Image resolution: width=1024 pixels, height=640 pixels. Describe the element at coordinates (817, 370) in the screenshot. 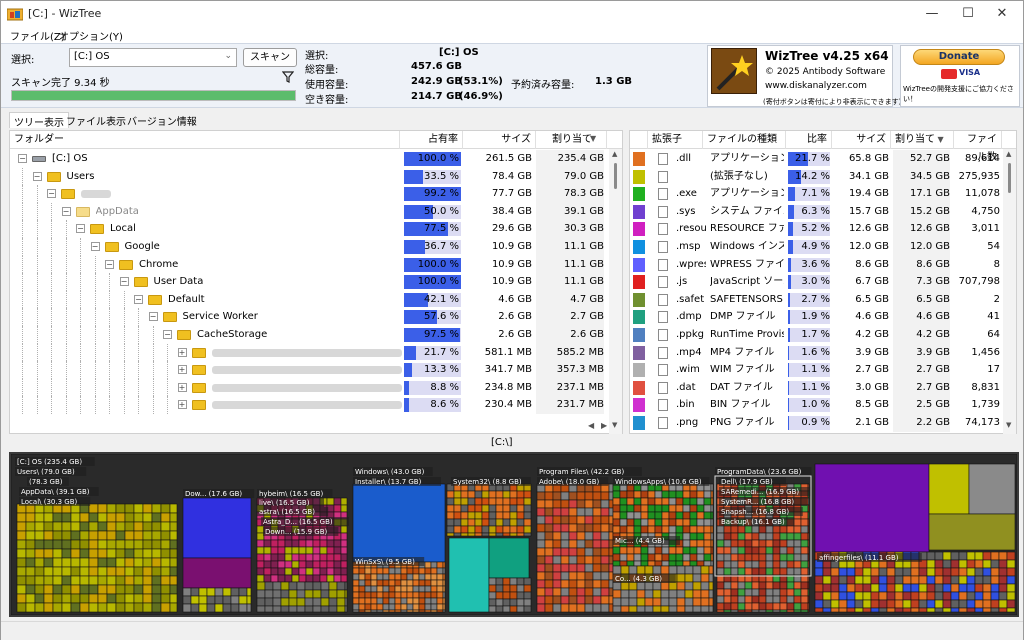

I see `ext-row: .wim WIM ファイル 1.1 % 2.7 GB 2.7 GB 17` at that location.